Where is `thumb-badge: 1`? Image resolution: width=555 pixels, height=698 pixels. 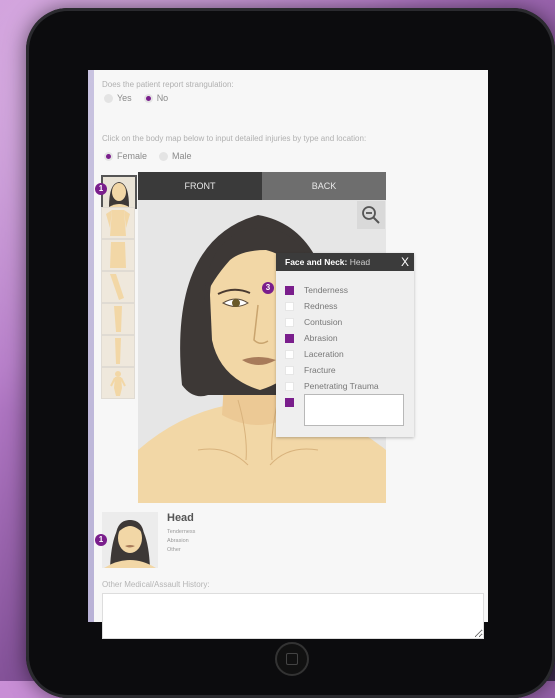
thumb-badge: 1 is located at coordinates (101, 189).